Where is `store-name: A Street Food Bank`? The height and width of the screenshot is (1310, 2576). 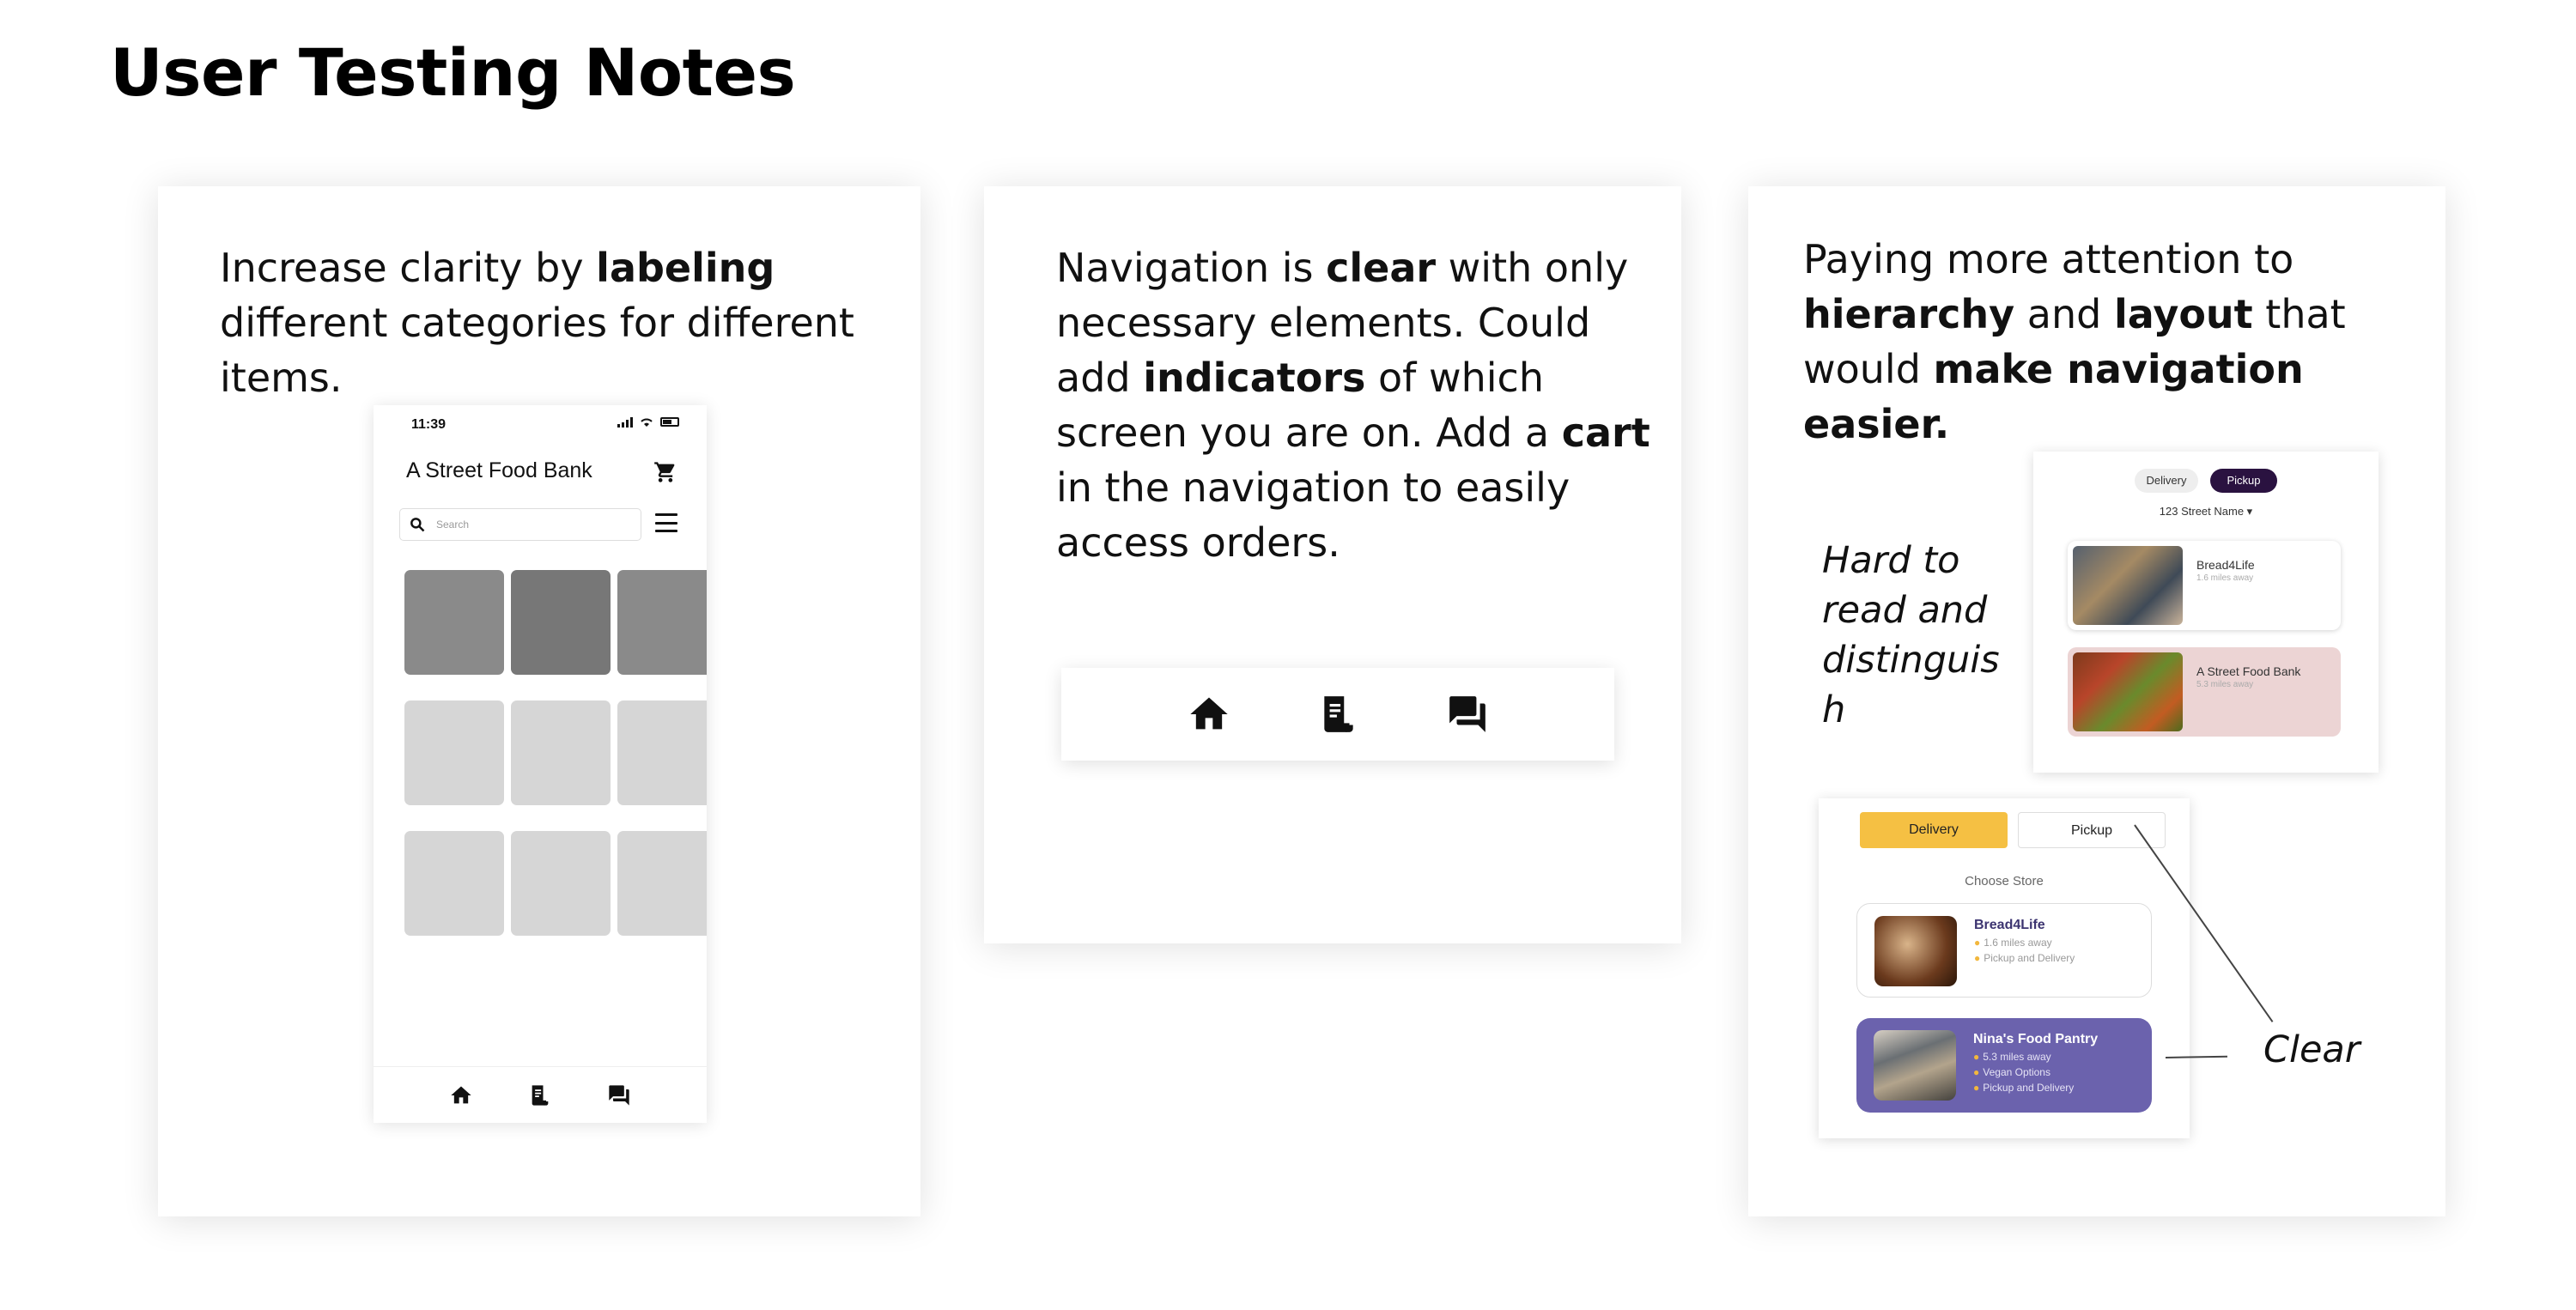
store-name: A Street Food Bank is located at coordinates (2248, 671).